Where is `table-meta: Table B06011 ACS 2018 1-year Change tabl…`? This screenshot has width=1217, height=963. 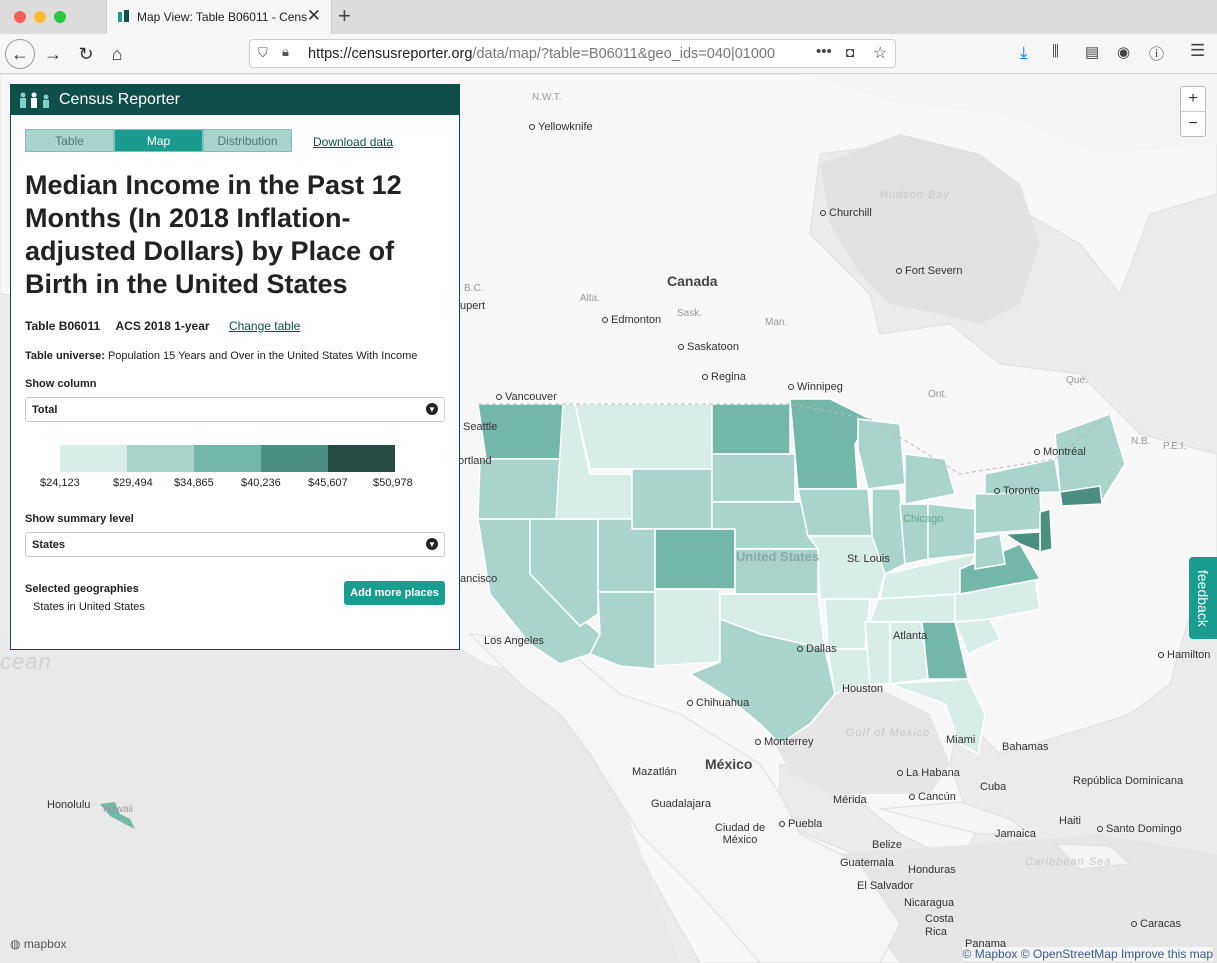 table-meta: Table B06011 ACS 2018 1-year Change tabl… is located at coordinates (162, 326).